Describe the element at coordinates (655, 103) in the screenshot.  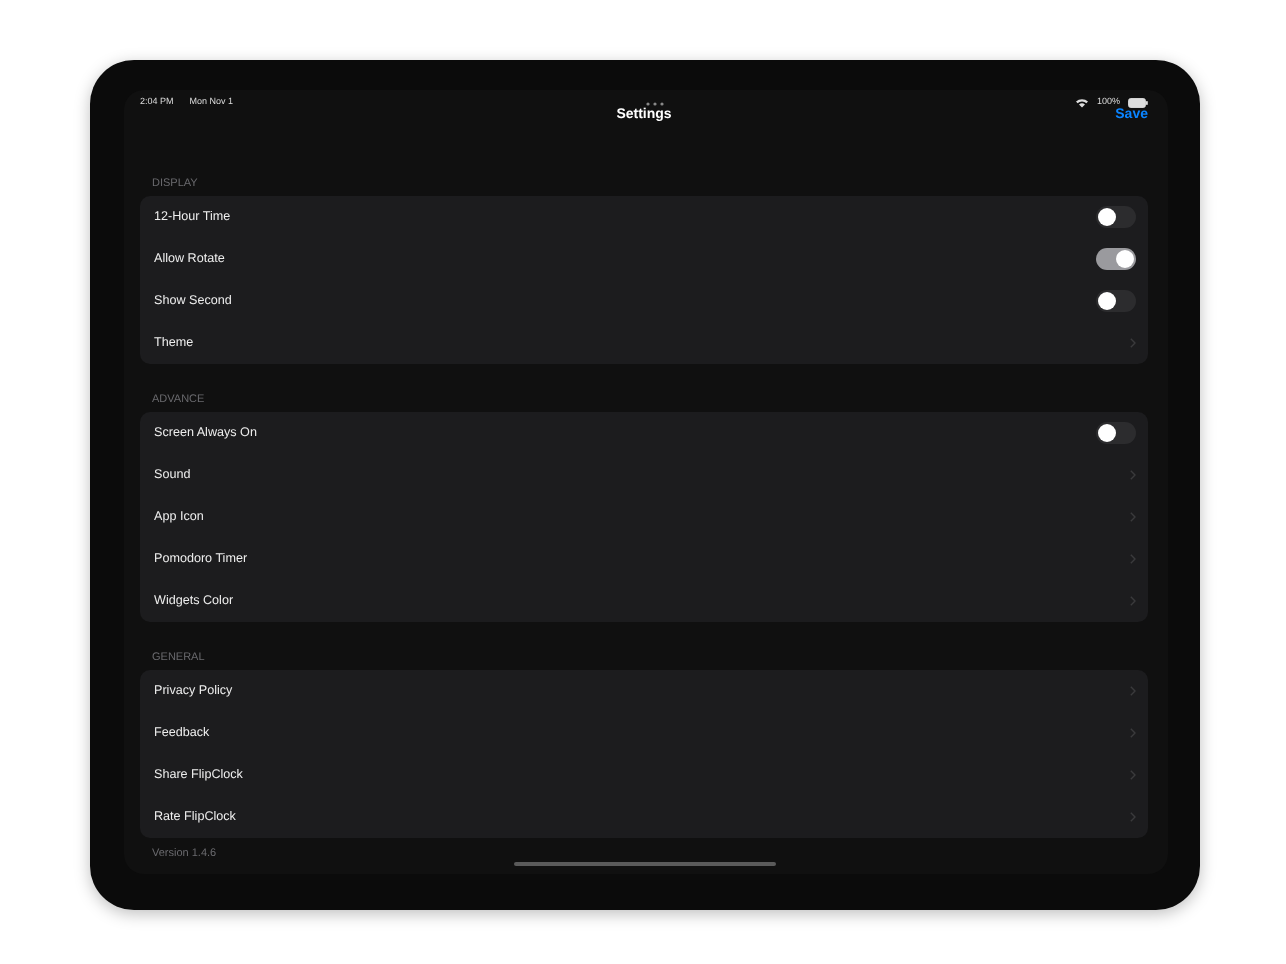
I see `more-icon` at that location.